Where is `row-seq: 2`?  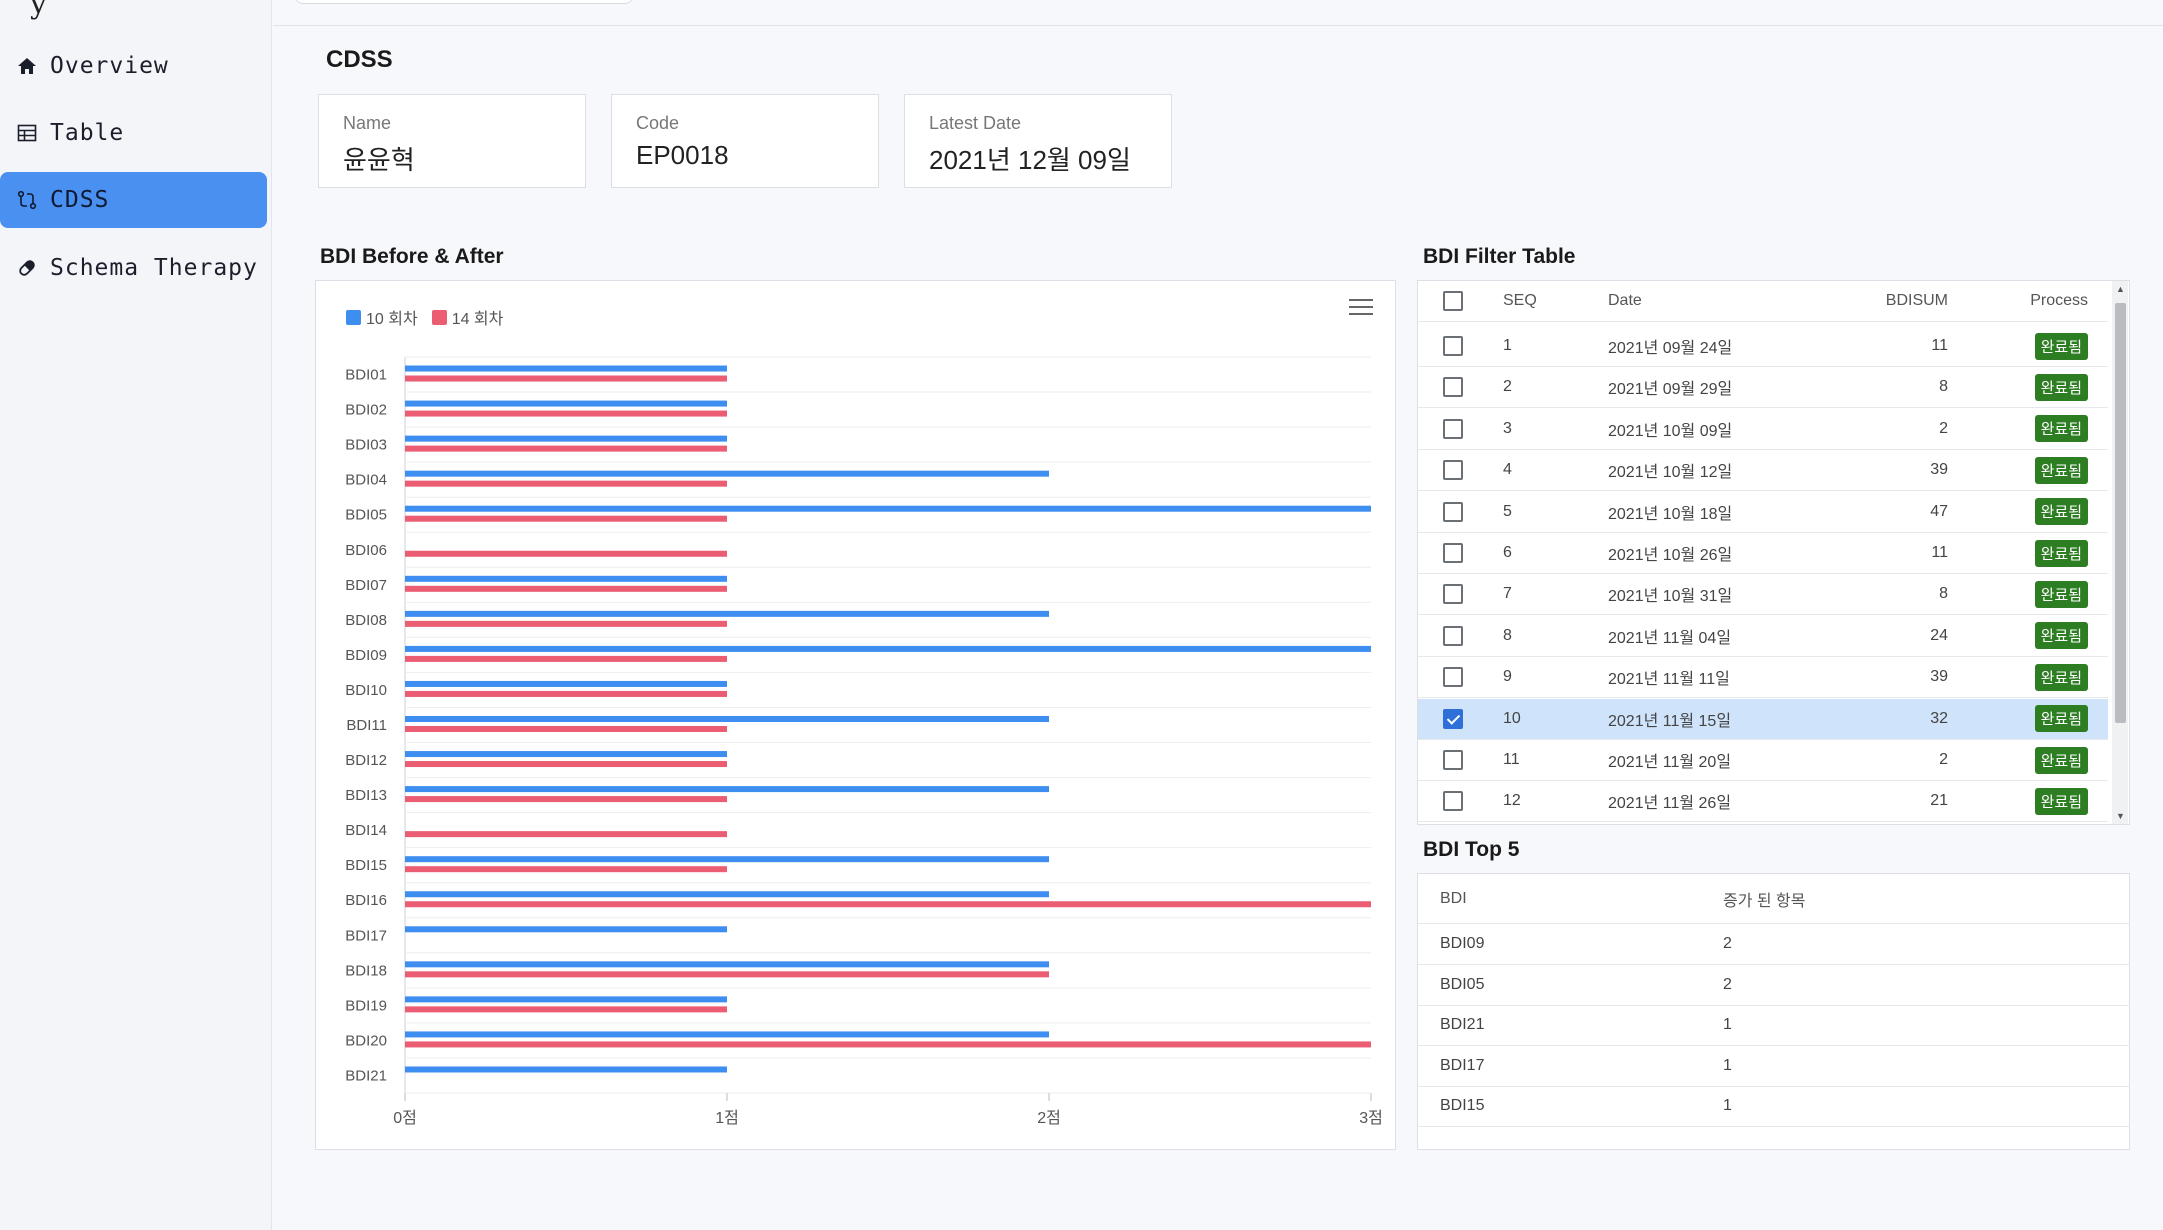 row-seq: 2 is located at coordinates (1507, 387).